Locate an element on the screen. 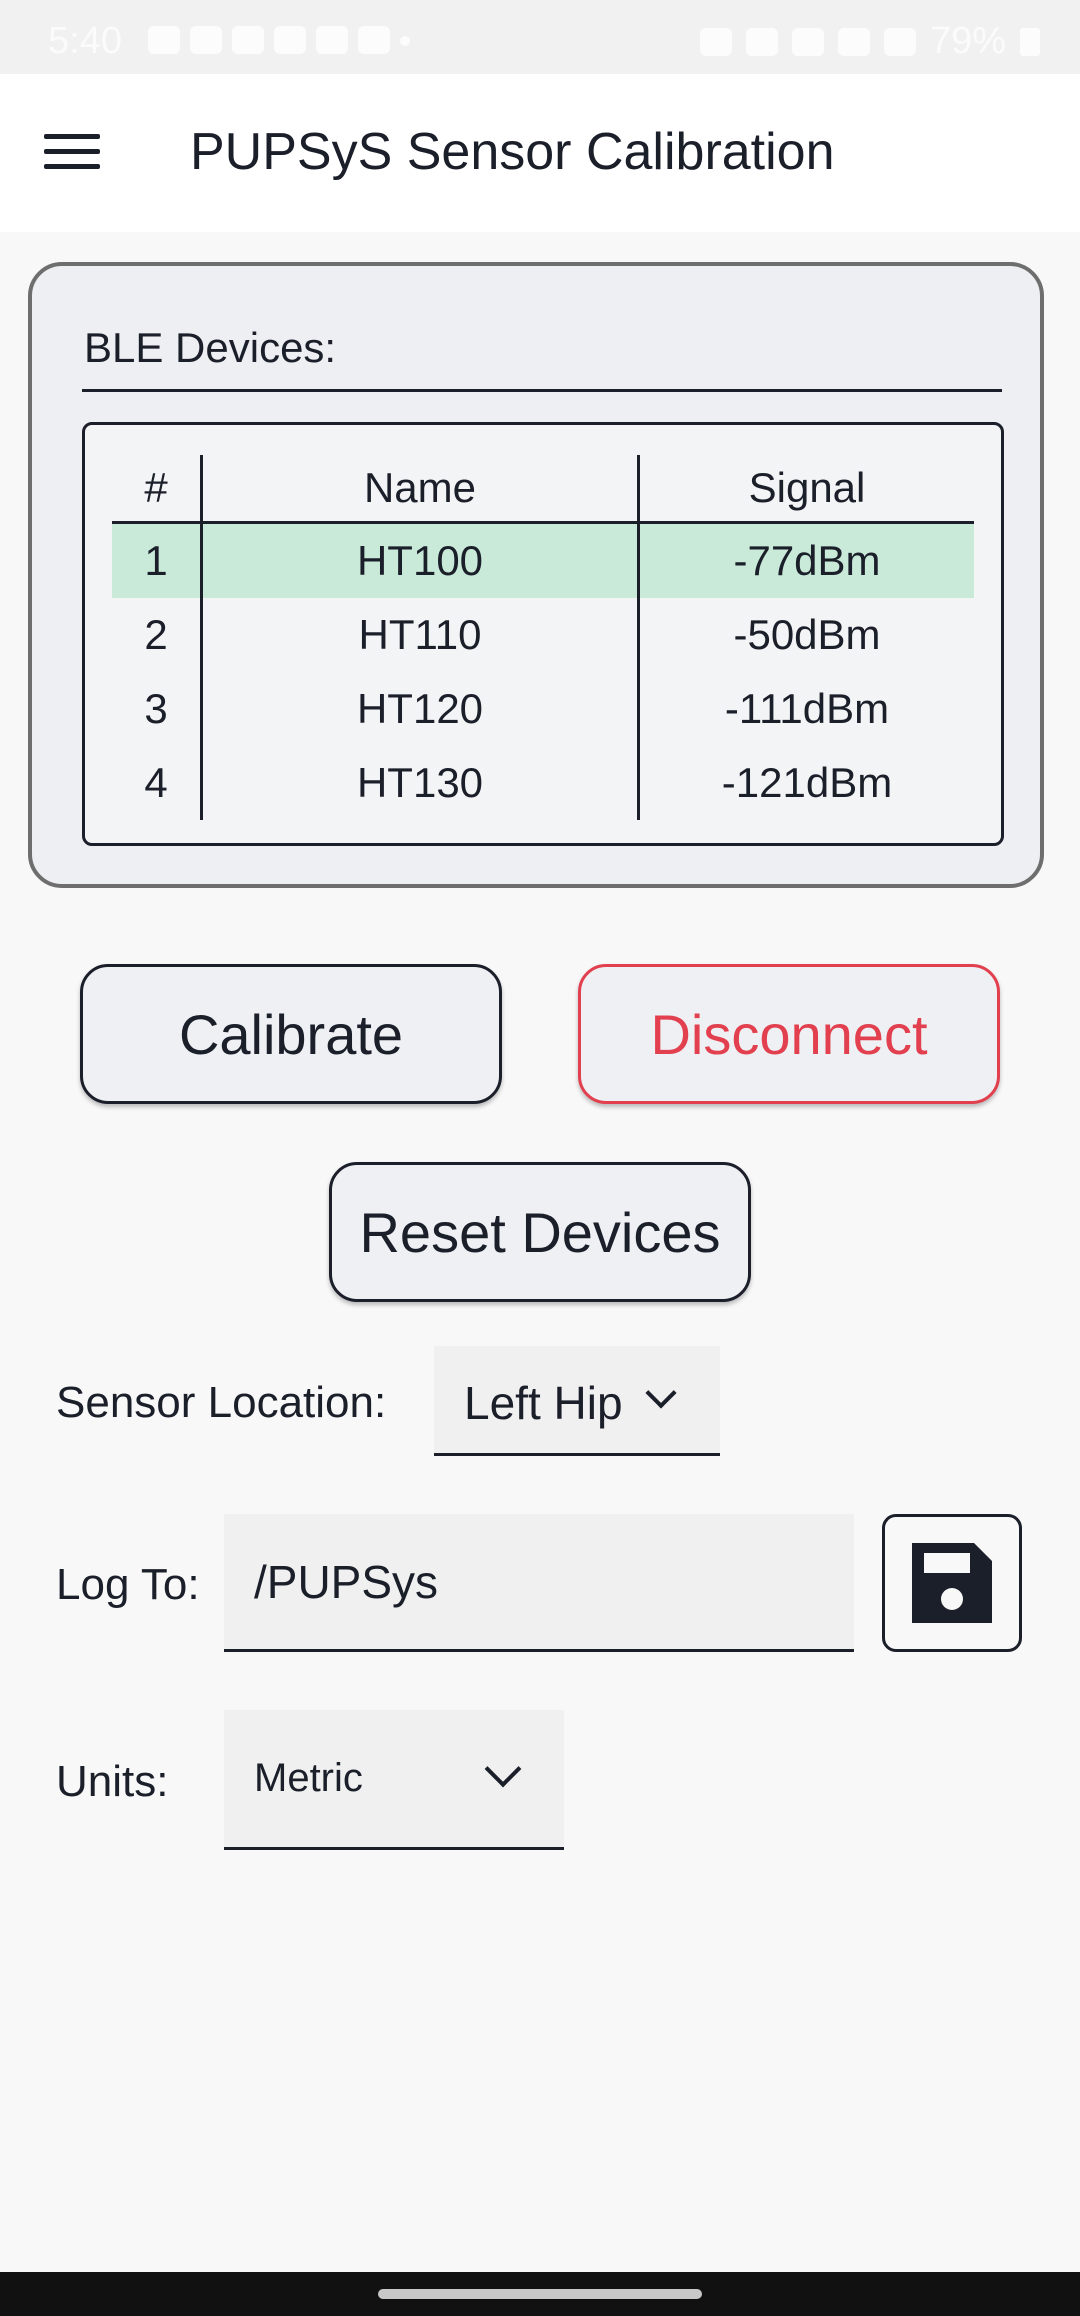 This screenshot has width=1080, height=2316. disconnect-button: Disconnect is located at coordinates (789, 1034).